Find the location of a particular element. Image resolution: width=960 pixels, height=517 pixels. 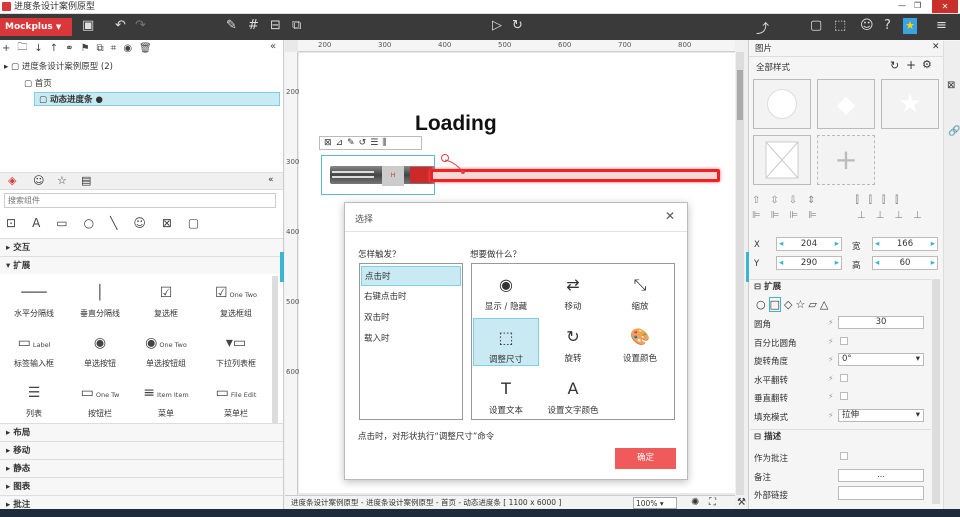

style-thumb-star: ★ is located at coordinates (910, 104).